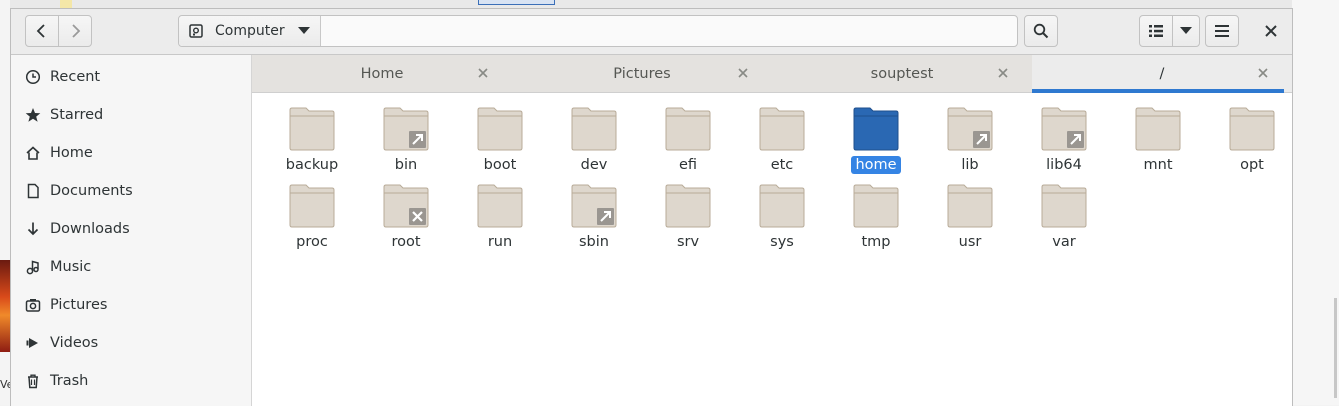 The height and width of the screenshot is (406, 1339). Describe the element at coordinates (406, 215) in the screenshot. I see `folder-item-root: root` at that location.